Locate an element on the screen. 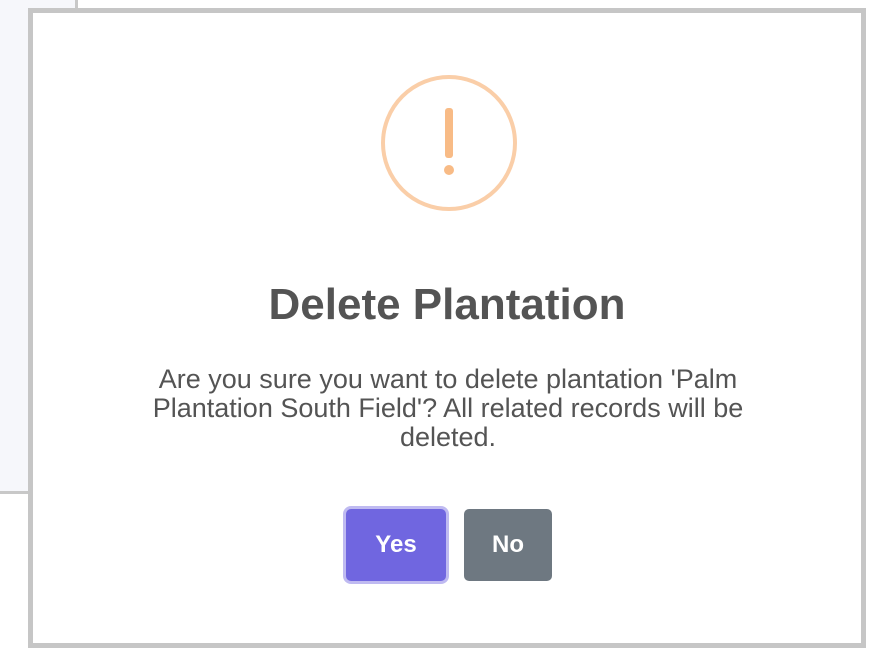 The height and width of the screenshot is (648, 871). exclamation-icon is located at coordinates (449, 141).